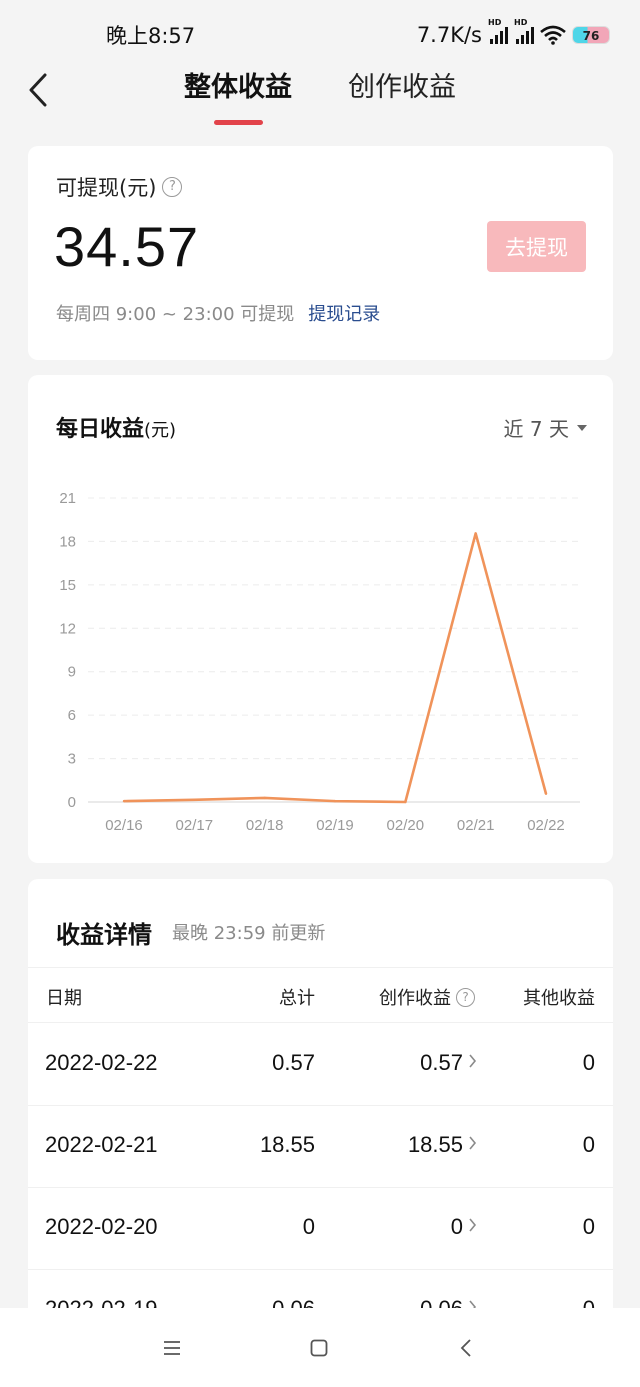 This screenshot has height=1387, width=640. I want to click on withdrawable-label: 可提现(元) ?, so click(119, 187).